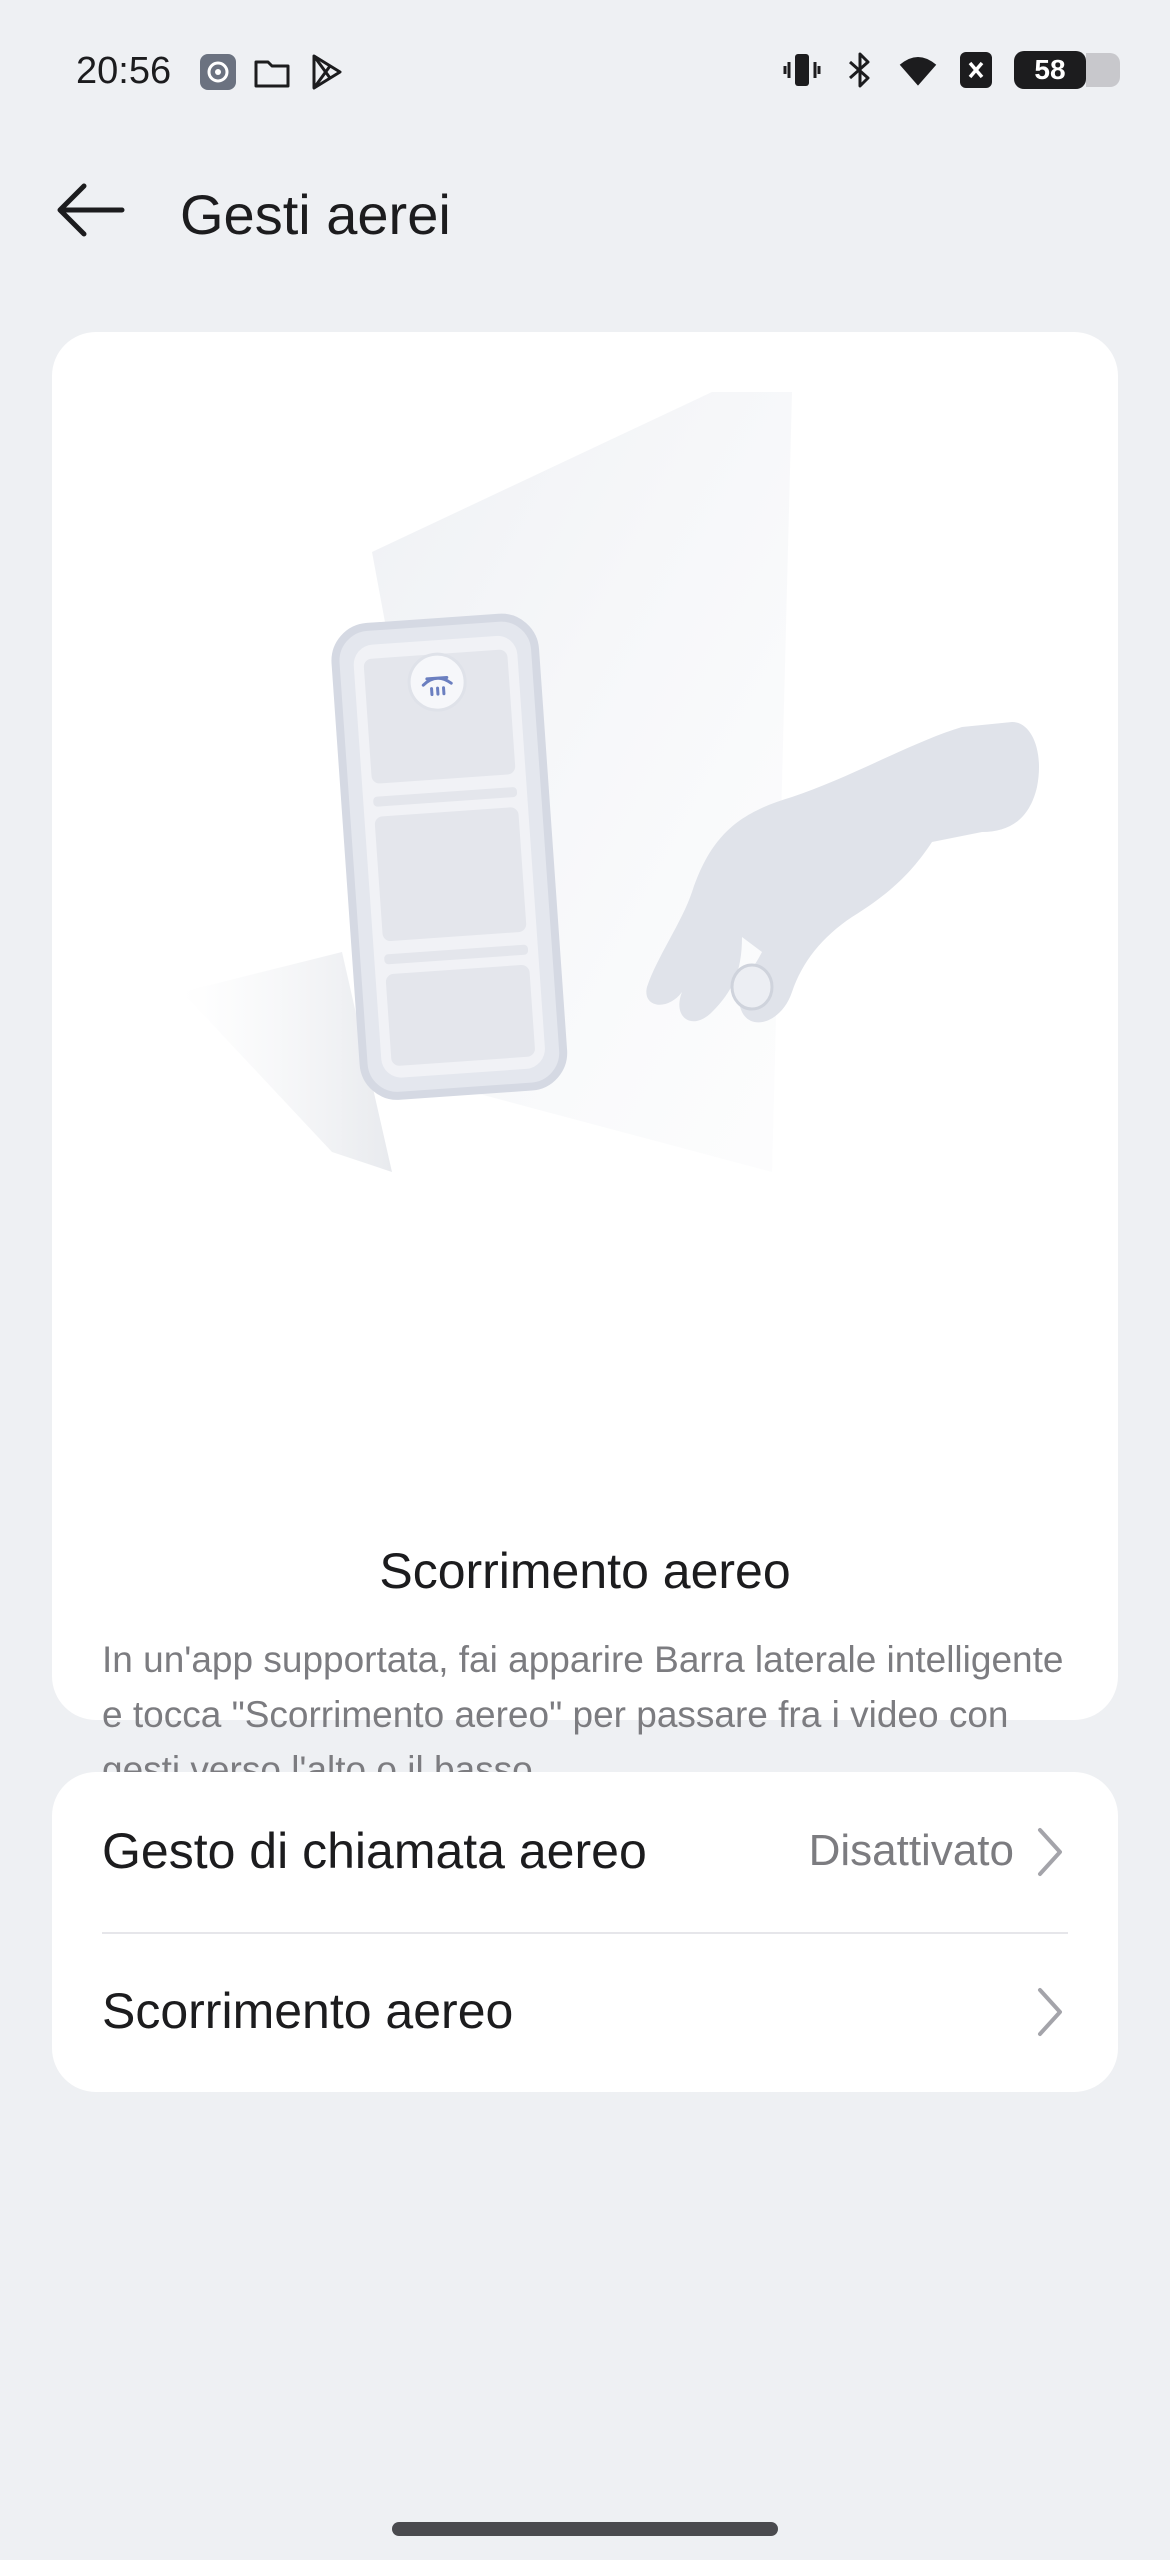  I want to click on settings-item-value: Disattivato, so click(911, 1850).